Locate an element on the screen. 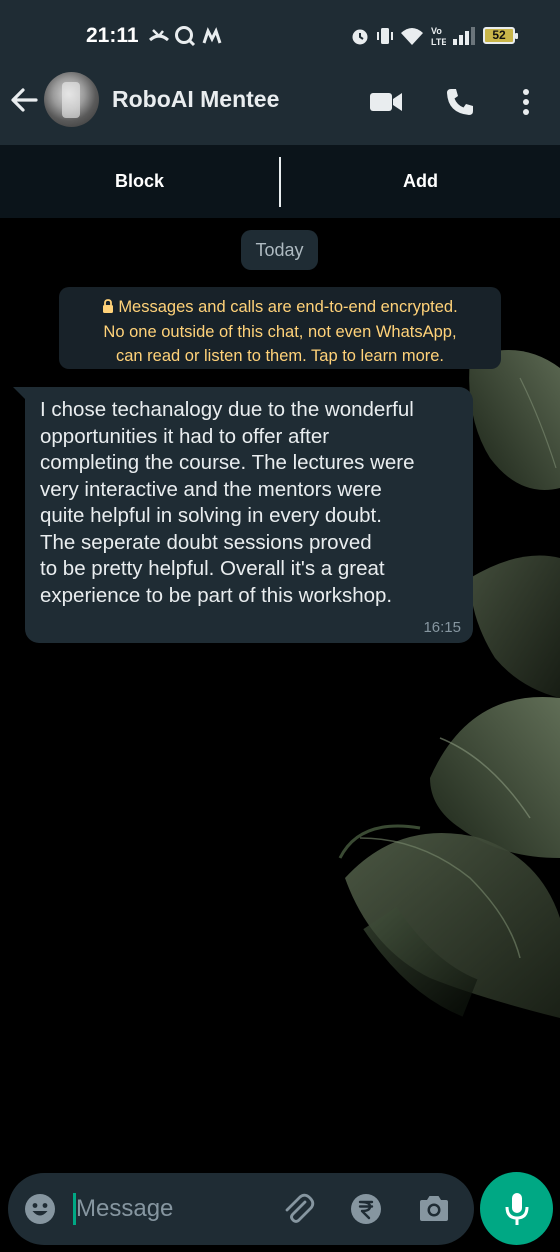  message-line: completing the course. The lectures were is located at coordinates (227, 462).